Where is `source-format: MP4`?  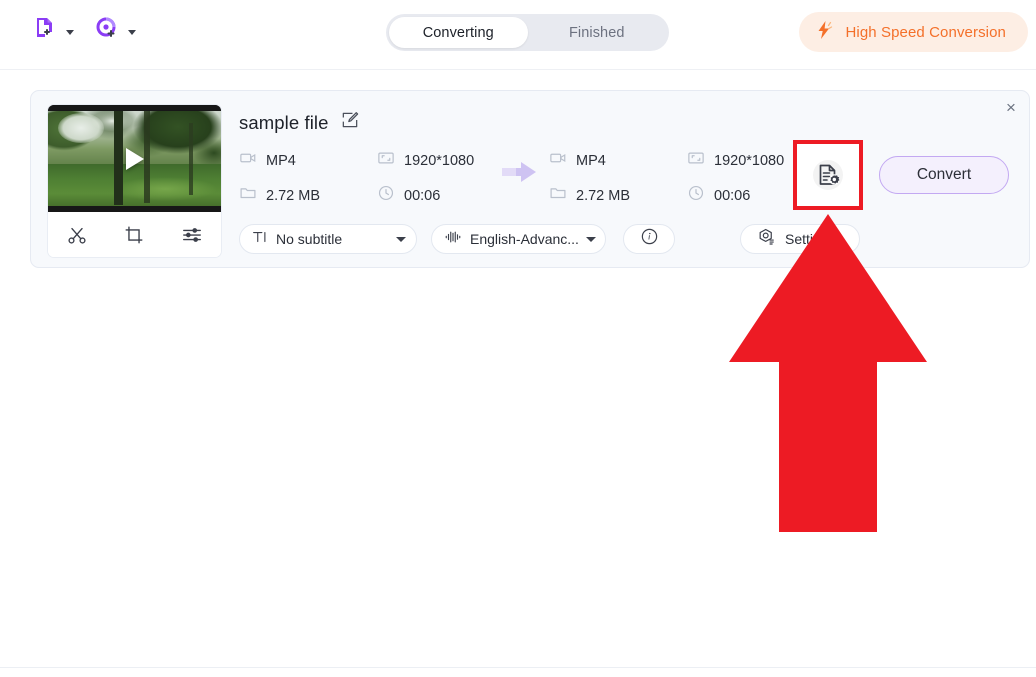 source-format: MP4 is located at coordinates (308, 160).